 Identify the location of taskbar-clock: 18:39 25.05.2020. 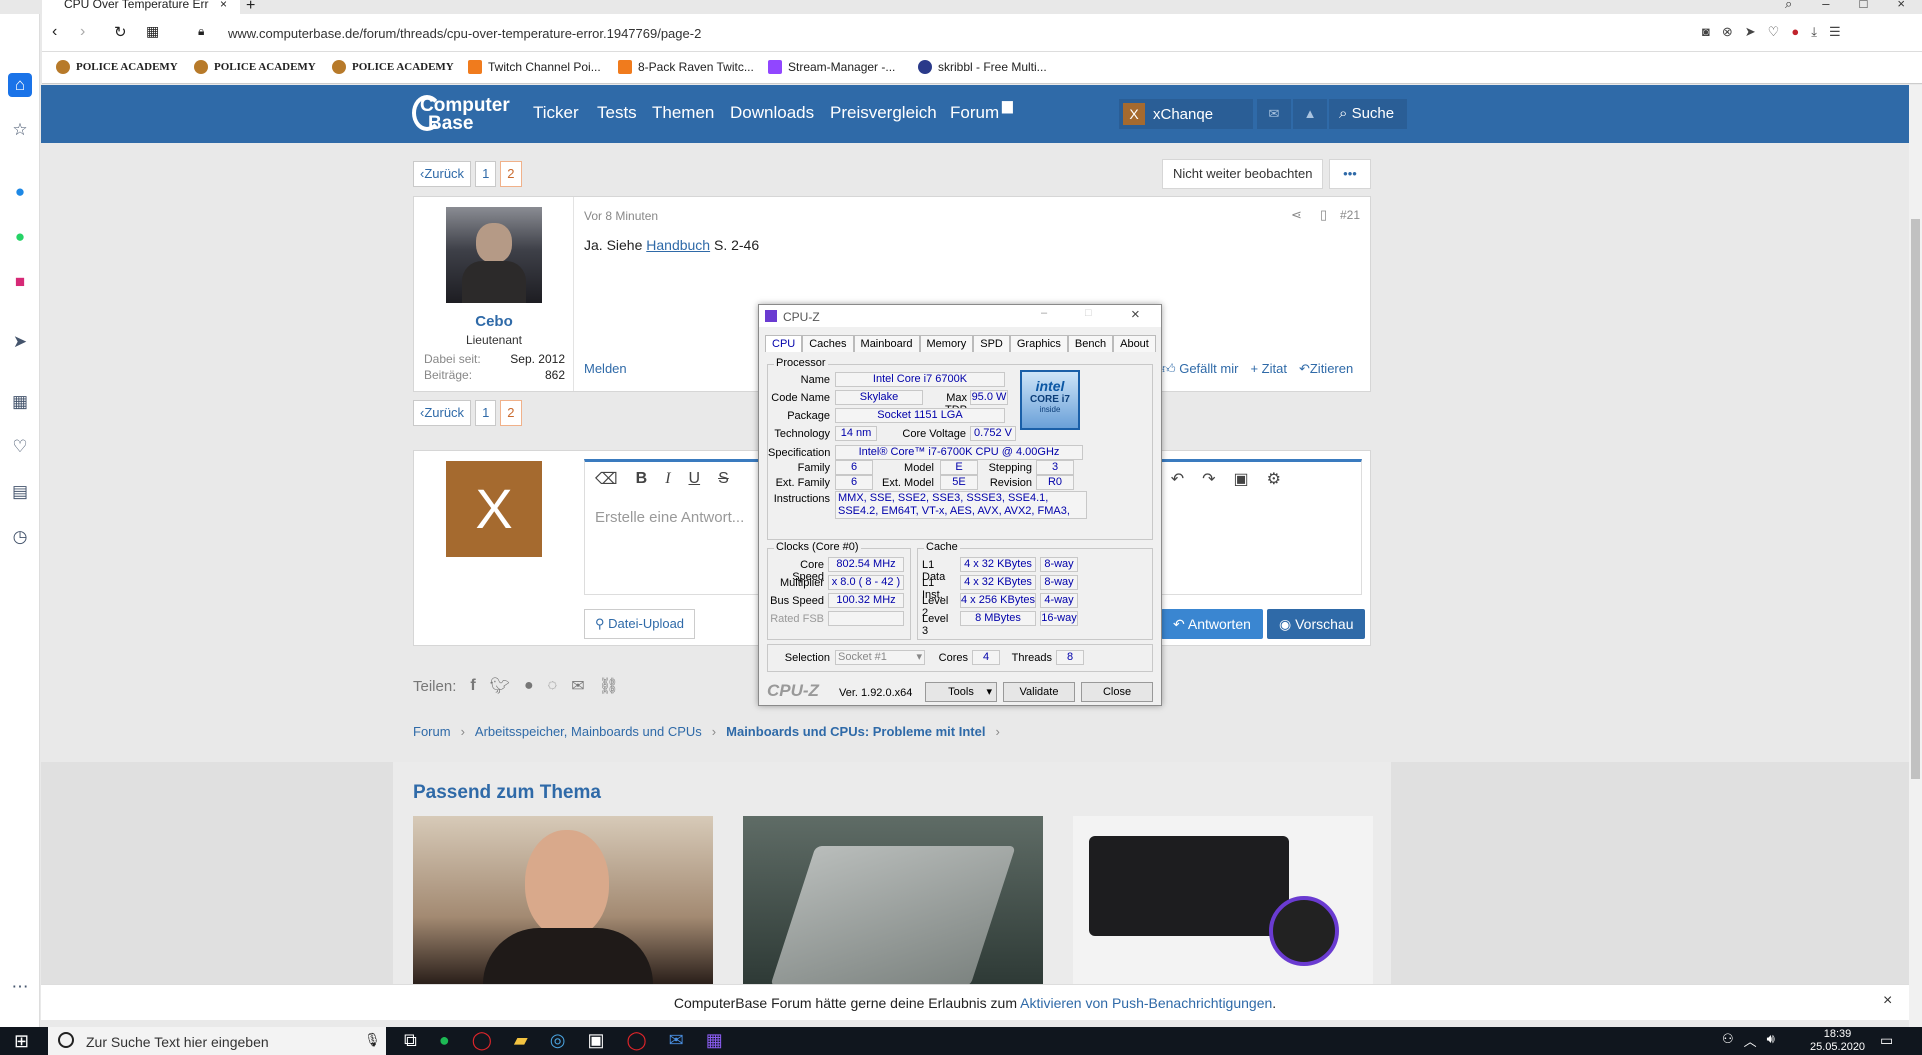
(1837, 1041).